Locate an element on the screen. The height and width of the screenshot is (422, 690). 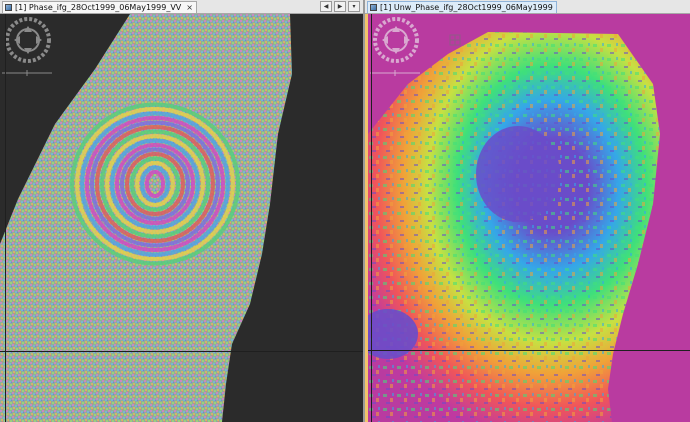
tab-phase-ifg: [1] Phase_ifg_28Oct1999_06May1999_VV × is located at coordinates (99, 7).